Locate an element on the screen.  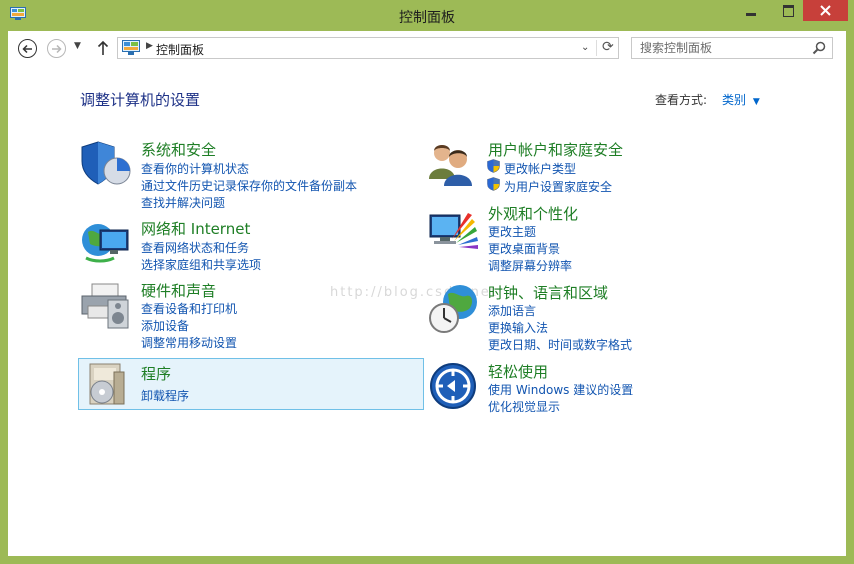
forward-button is located at coordinates (56, 48).